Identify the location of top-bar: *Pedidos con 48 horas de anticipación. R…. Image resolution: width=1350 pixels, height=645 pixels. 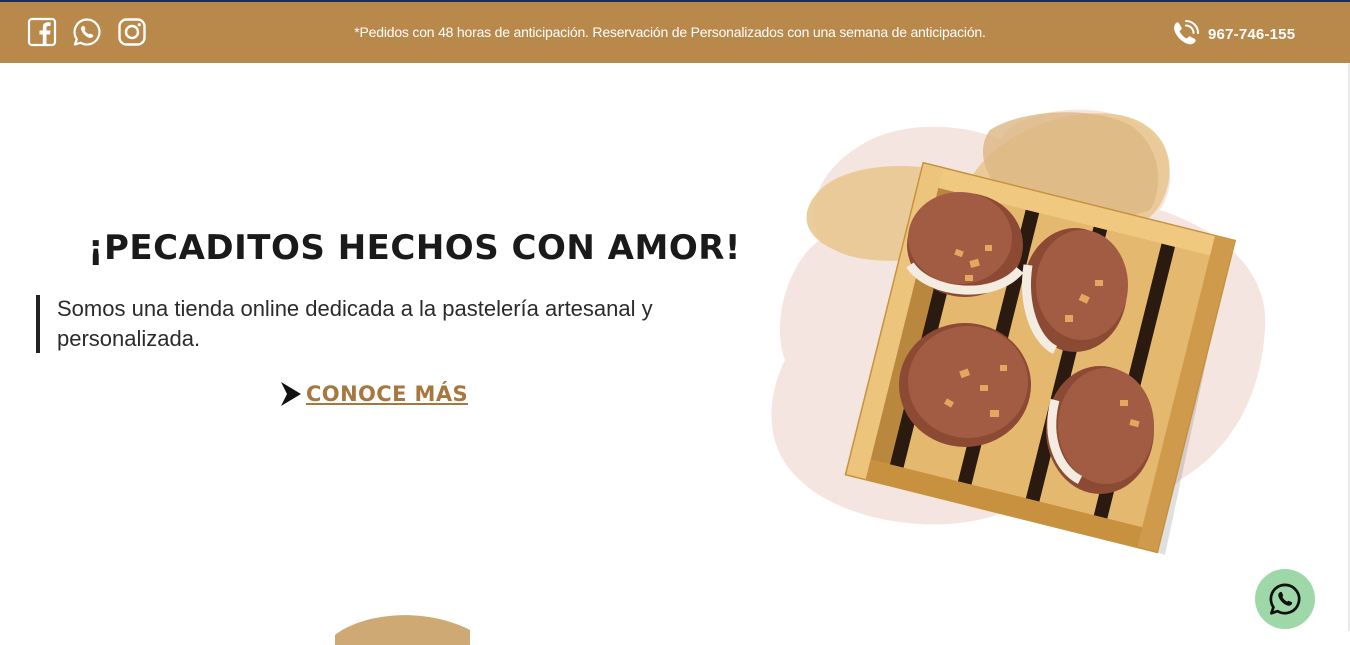
(675, 32).